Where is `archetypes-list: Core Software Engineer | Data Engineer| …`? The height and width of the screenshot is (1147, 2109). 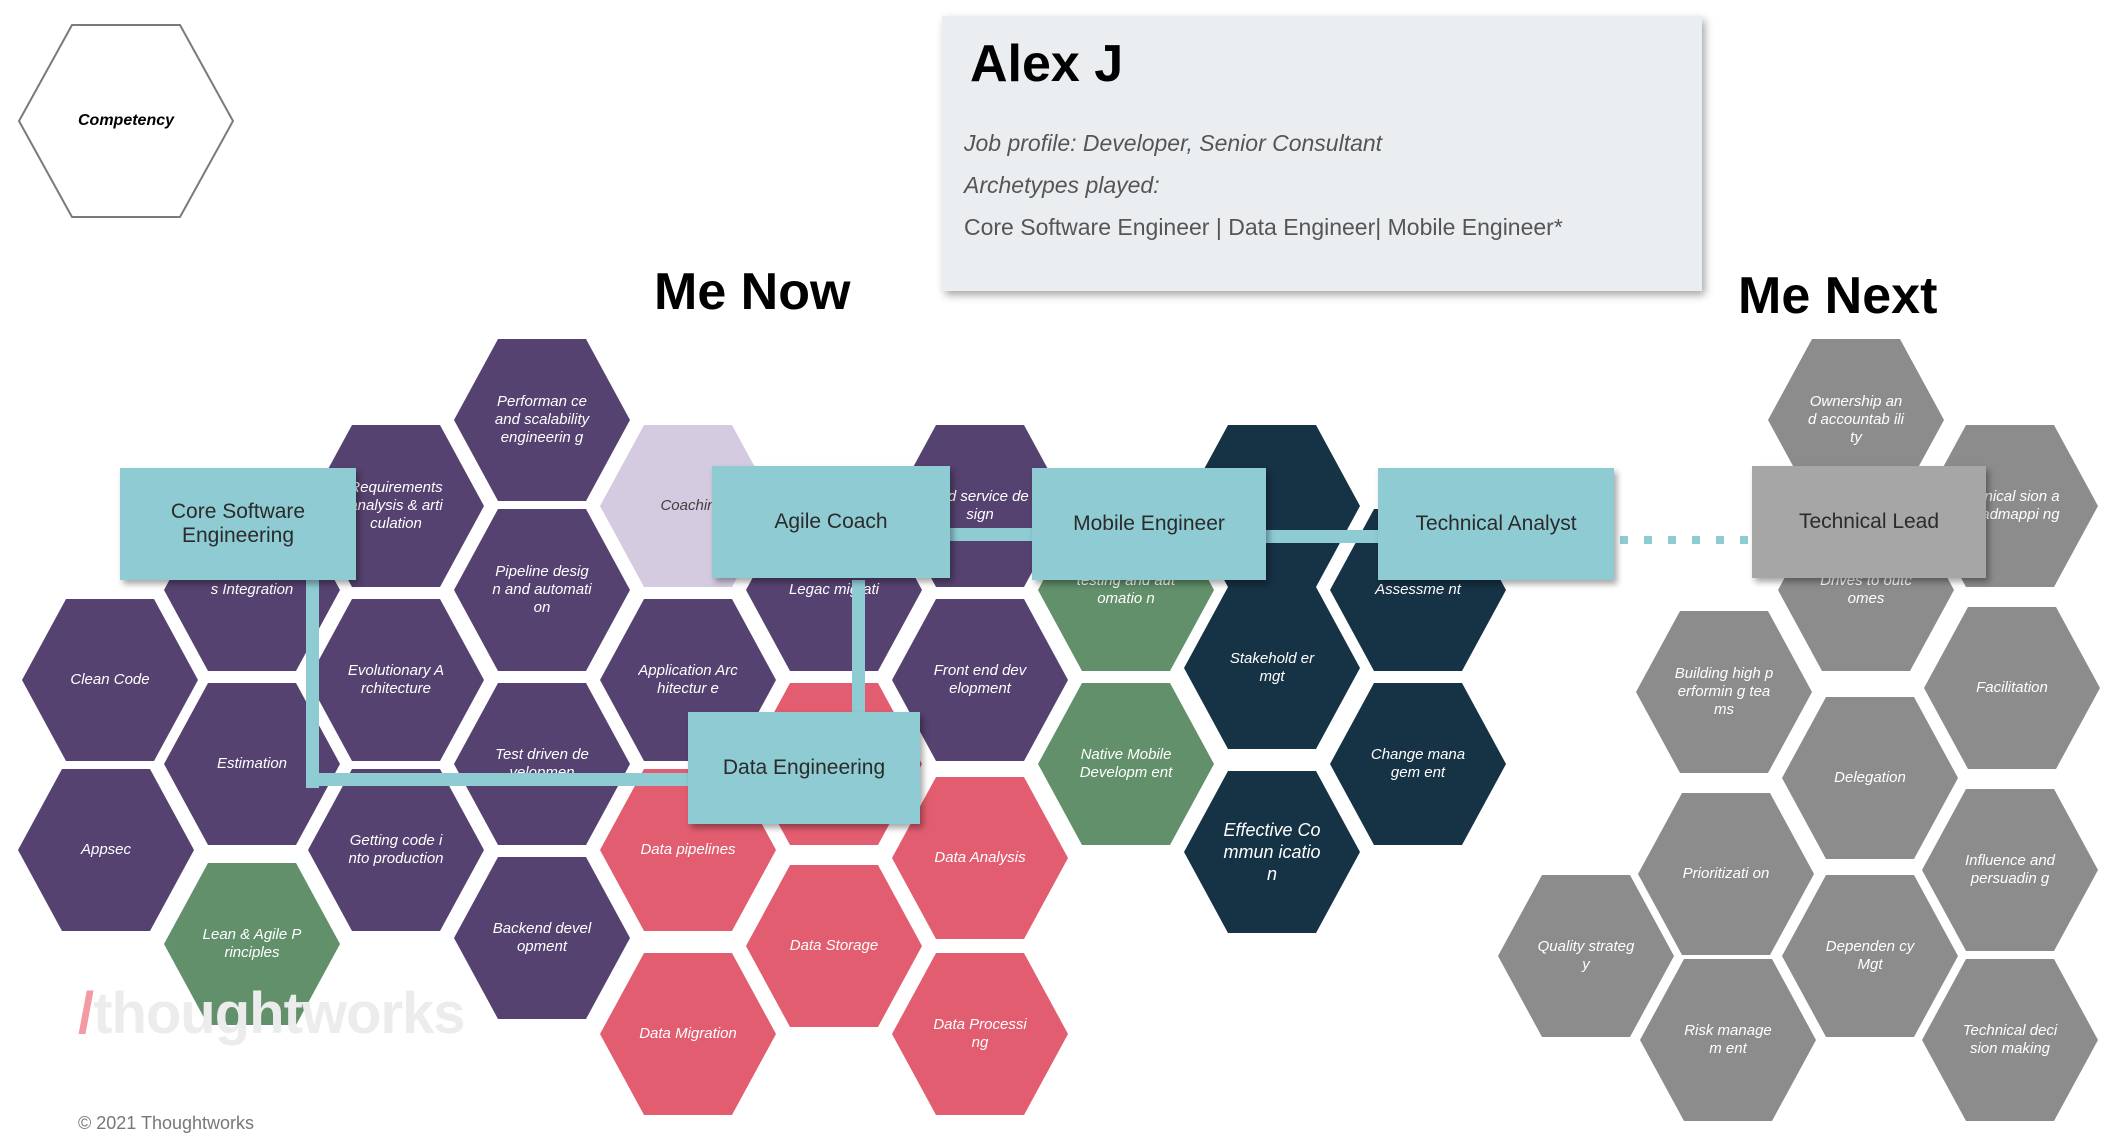 archetypes-list: Core Software Engineer | Data Engineer| … is located at coordinates (1263, 227).